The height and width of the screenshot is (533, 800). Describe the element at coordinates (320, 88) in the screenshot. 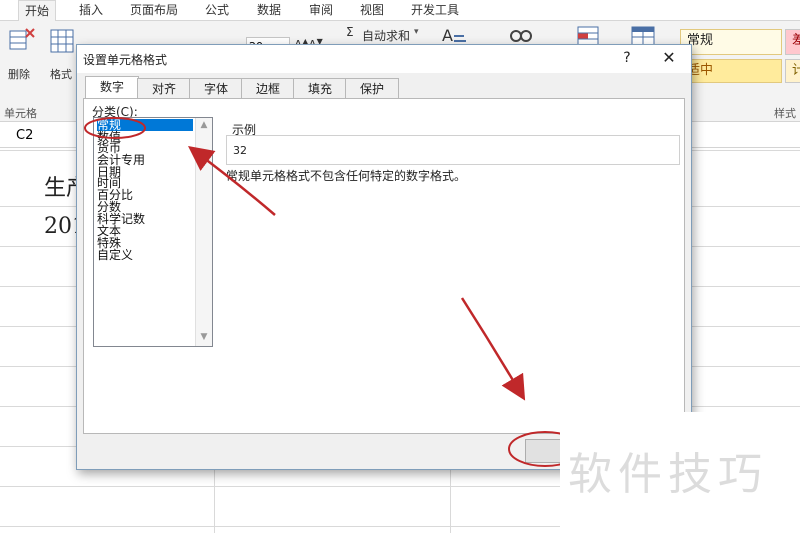

I see `tab-fill: 填充` at that location.